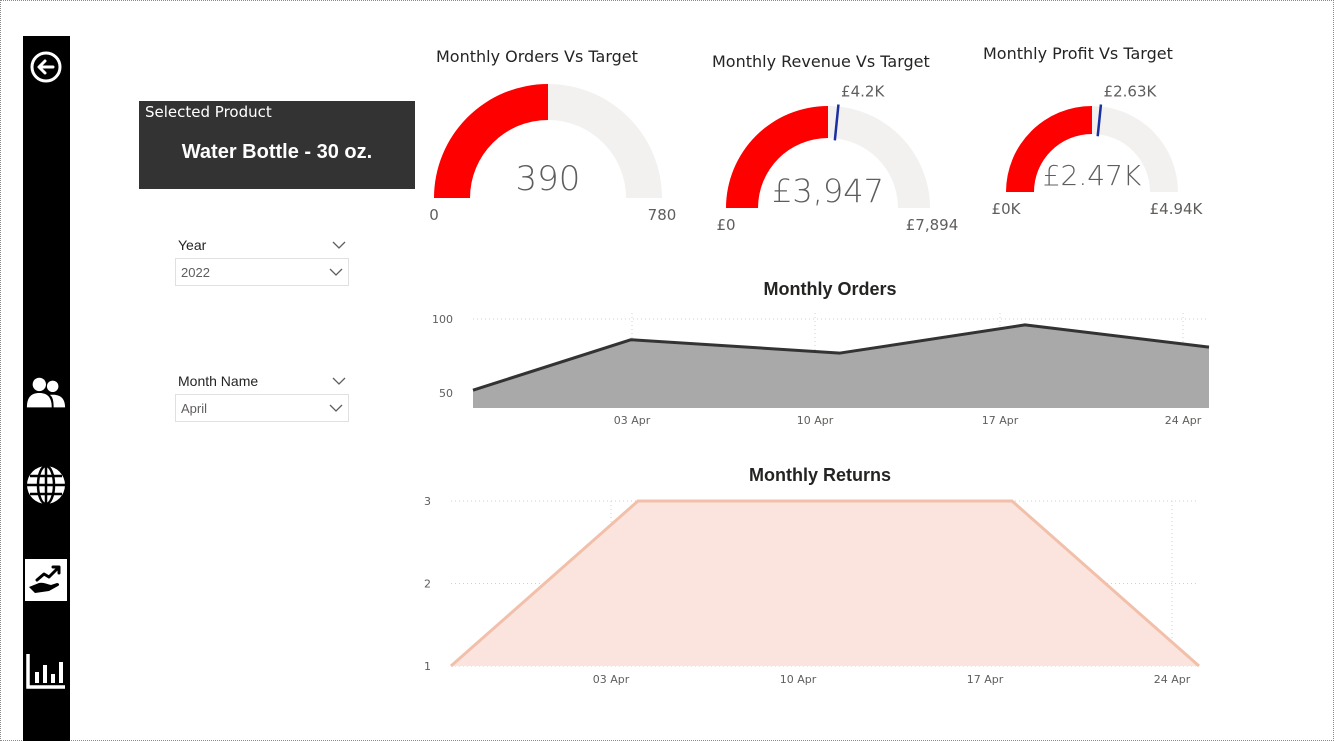  Describe the element at coordinates (1078, 53) in the screenshot. I see `profit-gauge-title: Monthly Profit Vs Target` at that location.